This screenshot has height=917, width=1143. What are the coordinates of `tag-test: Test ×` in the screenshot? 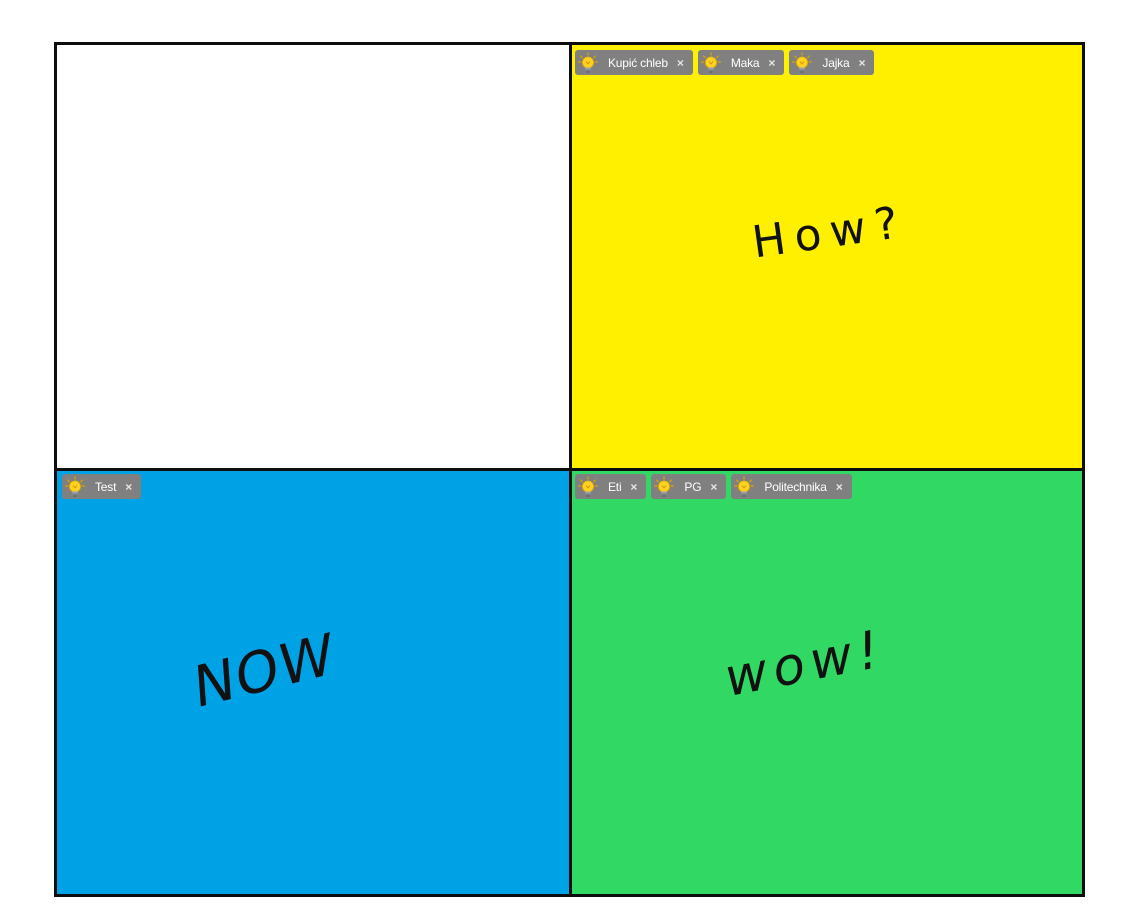 It's located at (102, 486).